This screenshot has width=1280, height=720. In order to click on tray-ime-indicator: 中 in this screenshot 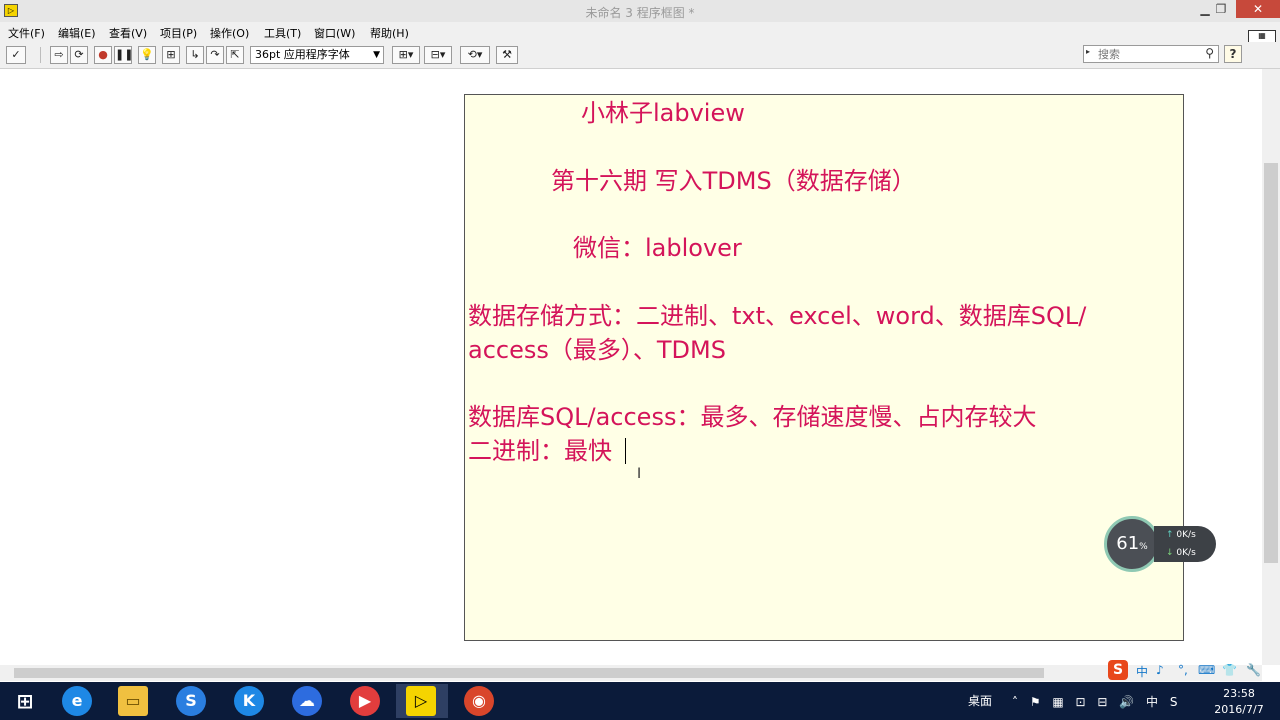, I will do `click(1154, 702)`.